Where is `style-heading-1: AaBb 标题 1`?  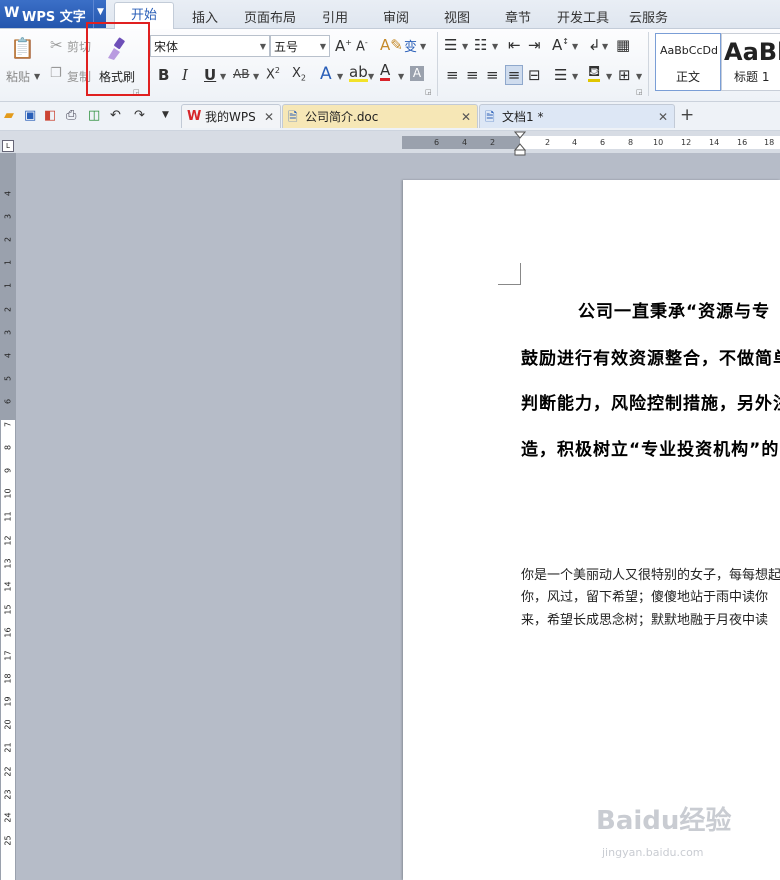 style-heading-1: AaBb 标题 1 is located at coordinates (750, 62).